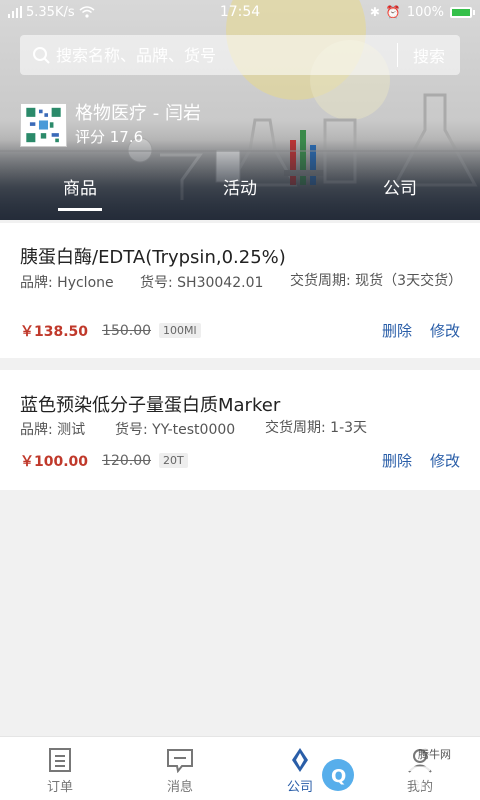  I want to click on product-brand: 品牌: 测试, so click(53, 430).